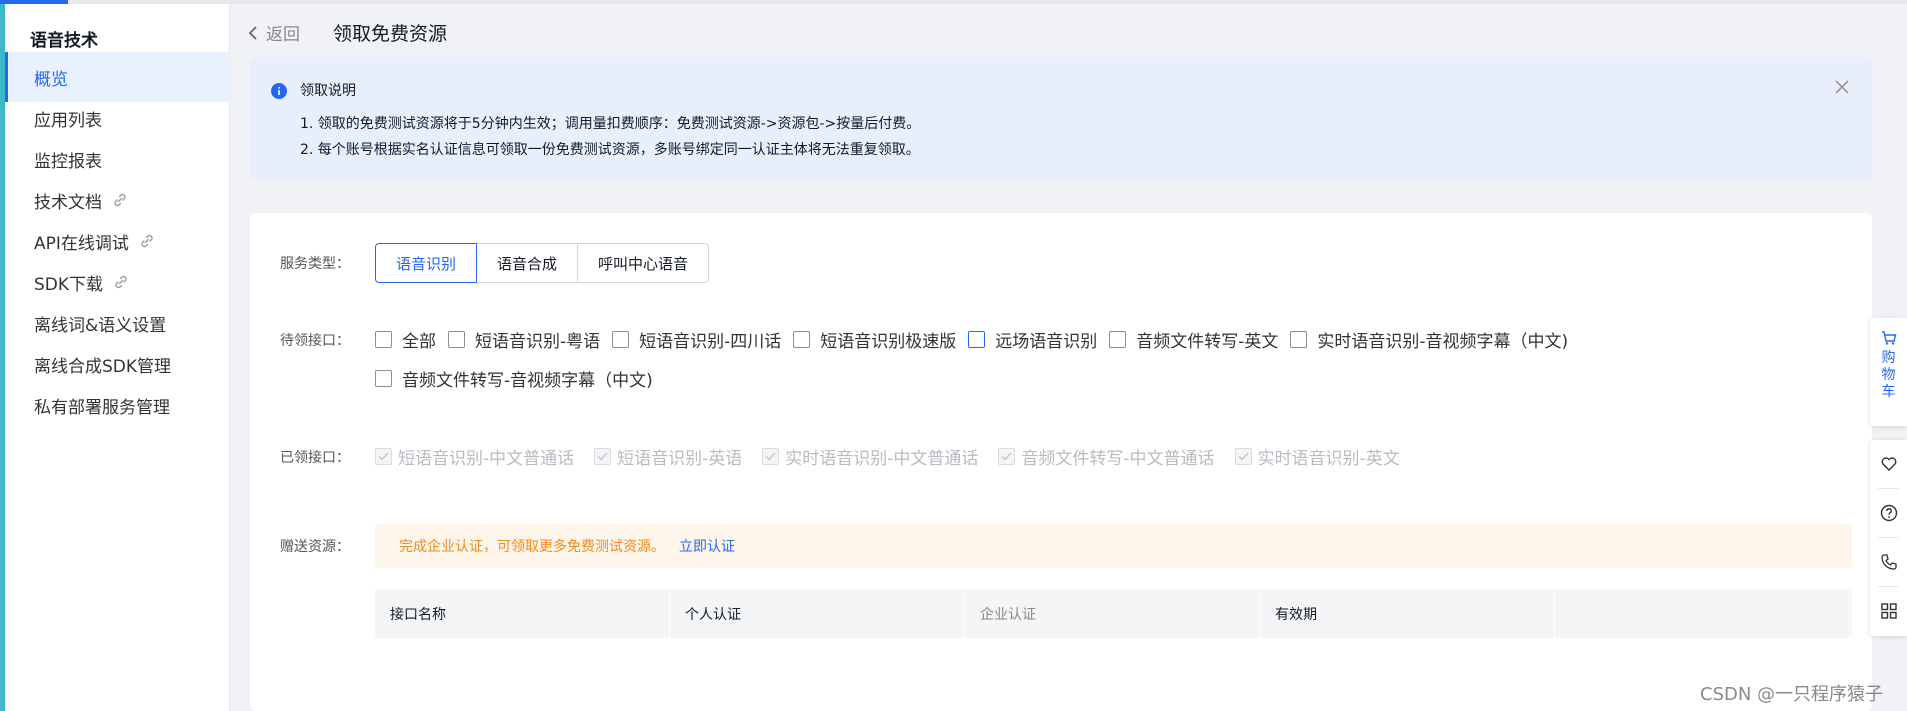  What do you see at coordinates (64, 41) in the screenshot?
I see `sidebar-title: 语音技术` at bounding box center [64, 41].